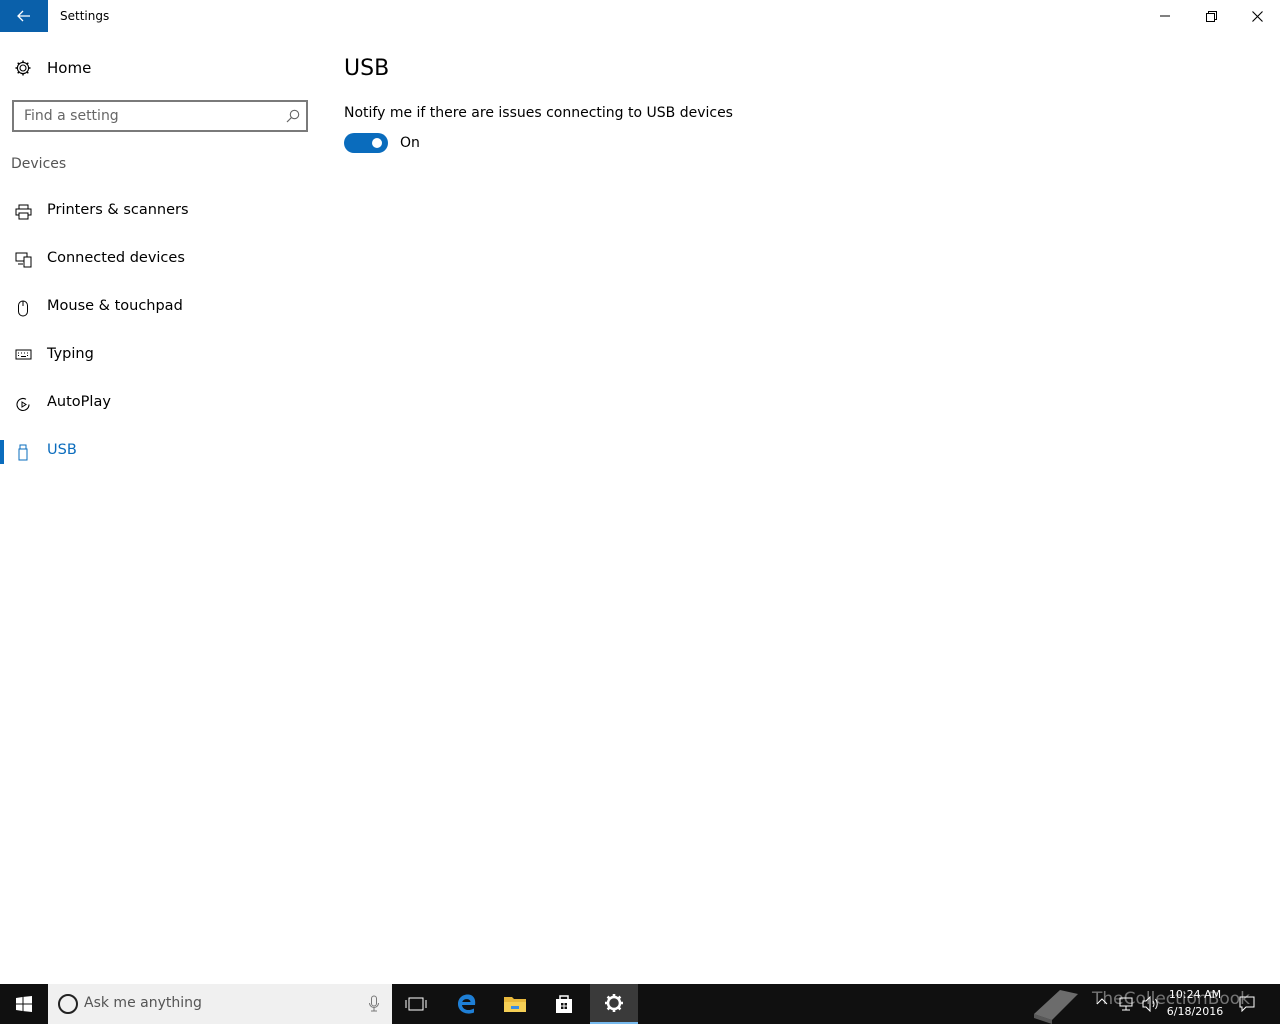 The image size is (1280, 1024). I want to click on store-icon, so click(564, 1004).